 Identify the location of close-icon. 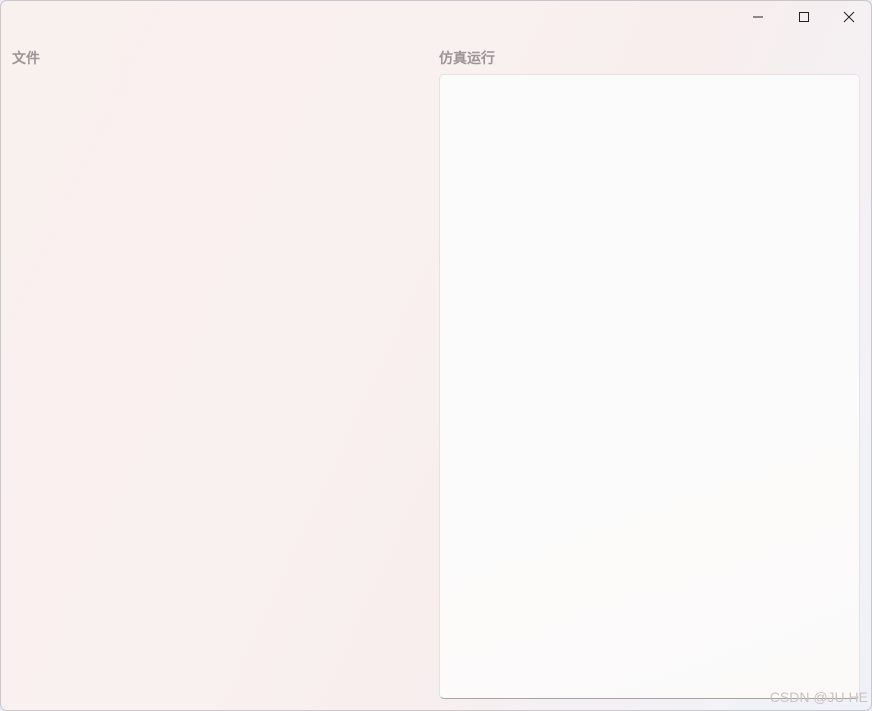
(849, 17).